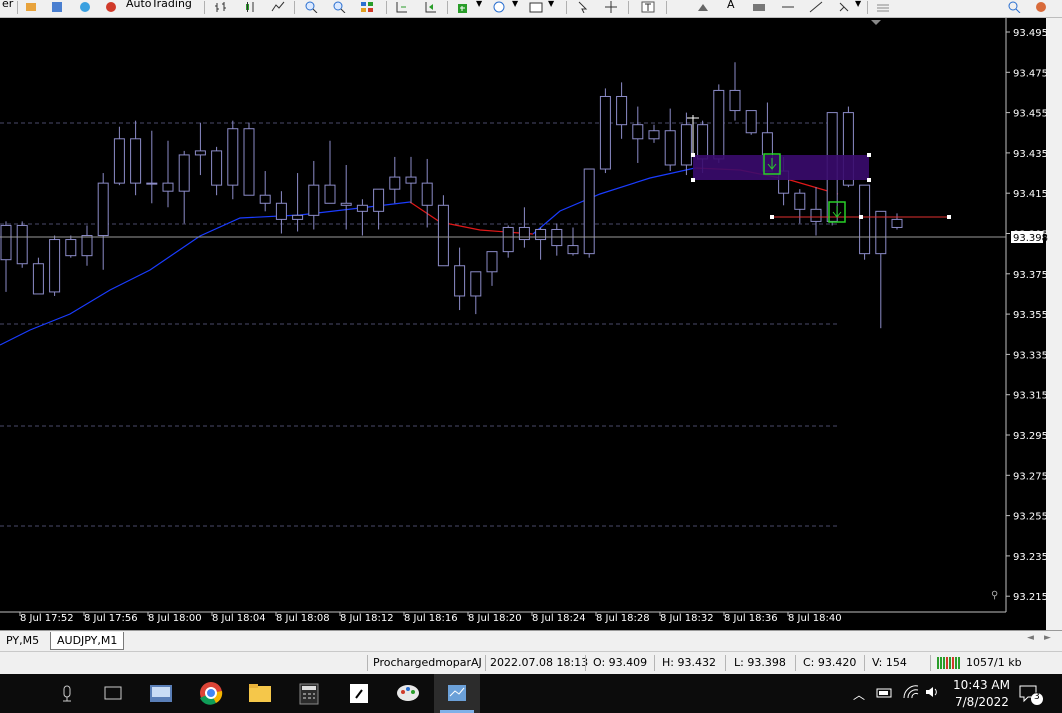 This screenshot has height=713, width=1062. Describe the element at coordinates (1030, 436) in the screenshot. I see `price-tick-label: 93.295` at that location.